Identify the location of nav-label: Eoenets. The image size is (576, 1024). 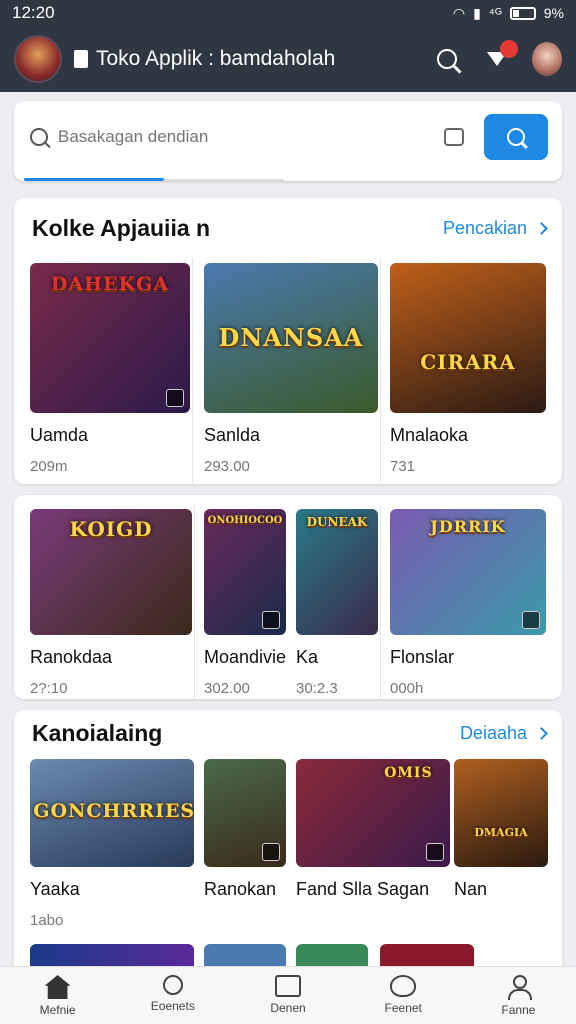
(172, 1006).